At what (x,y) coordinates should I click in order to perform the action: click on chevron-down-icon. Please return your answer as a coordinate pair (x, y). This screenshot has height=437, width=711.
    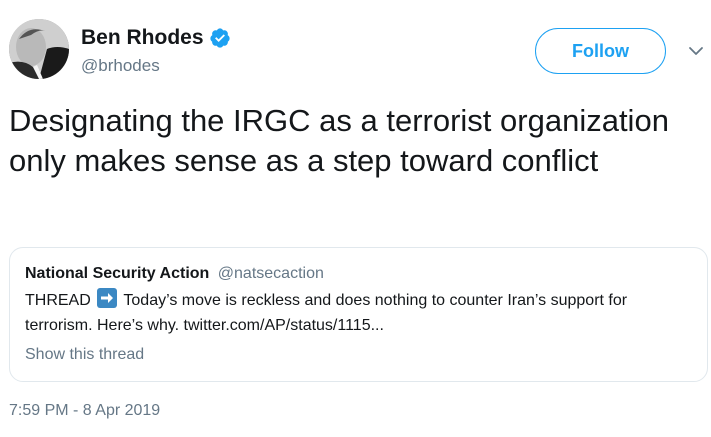
    Looking at the image, I should click on (696, 51).